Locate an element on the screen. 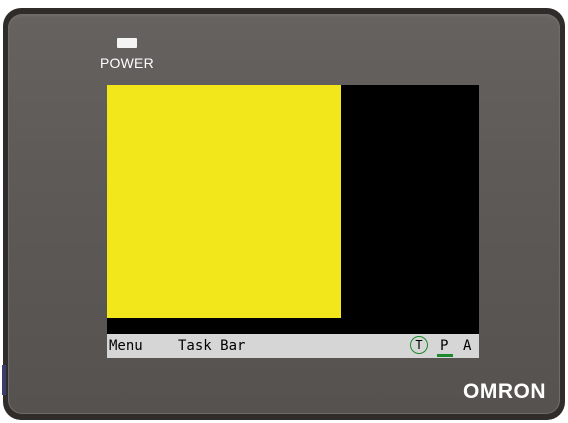  a-status-indicator: A is located at coordinates (467, 346).